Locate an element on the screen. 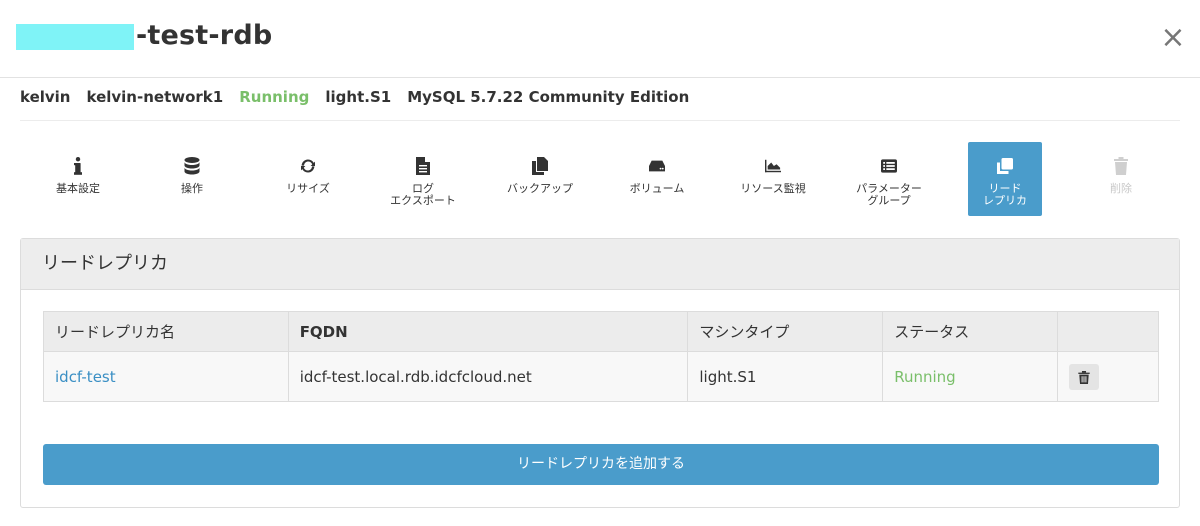 Image resolution: width=1200 pixels, height=526 pixels. column-header is located at coordinates (1108, 331).